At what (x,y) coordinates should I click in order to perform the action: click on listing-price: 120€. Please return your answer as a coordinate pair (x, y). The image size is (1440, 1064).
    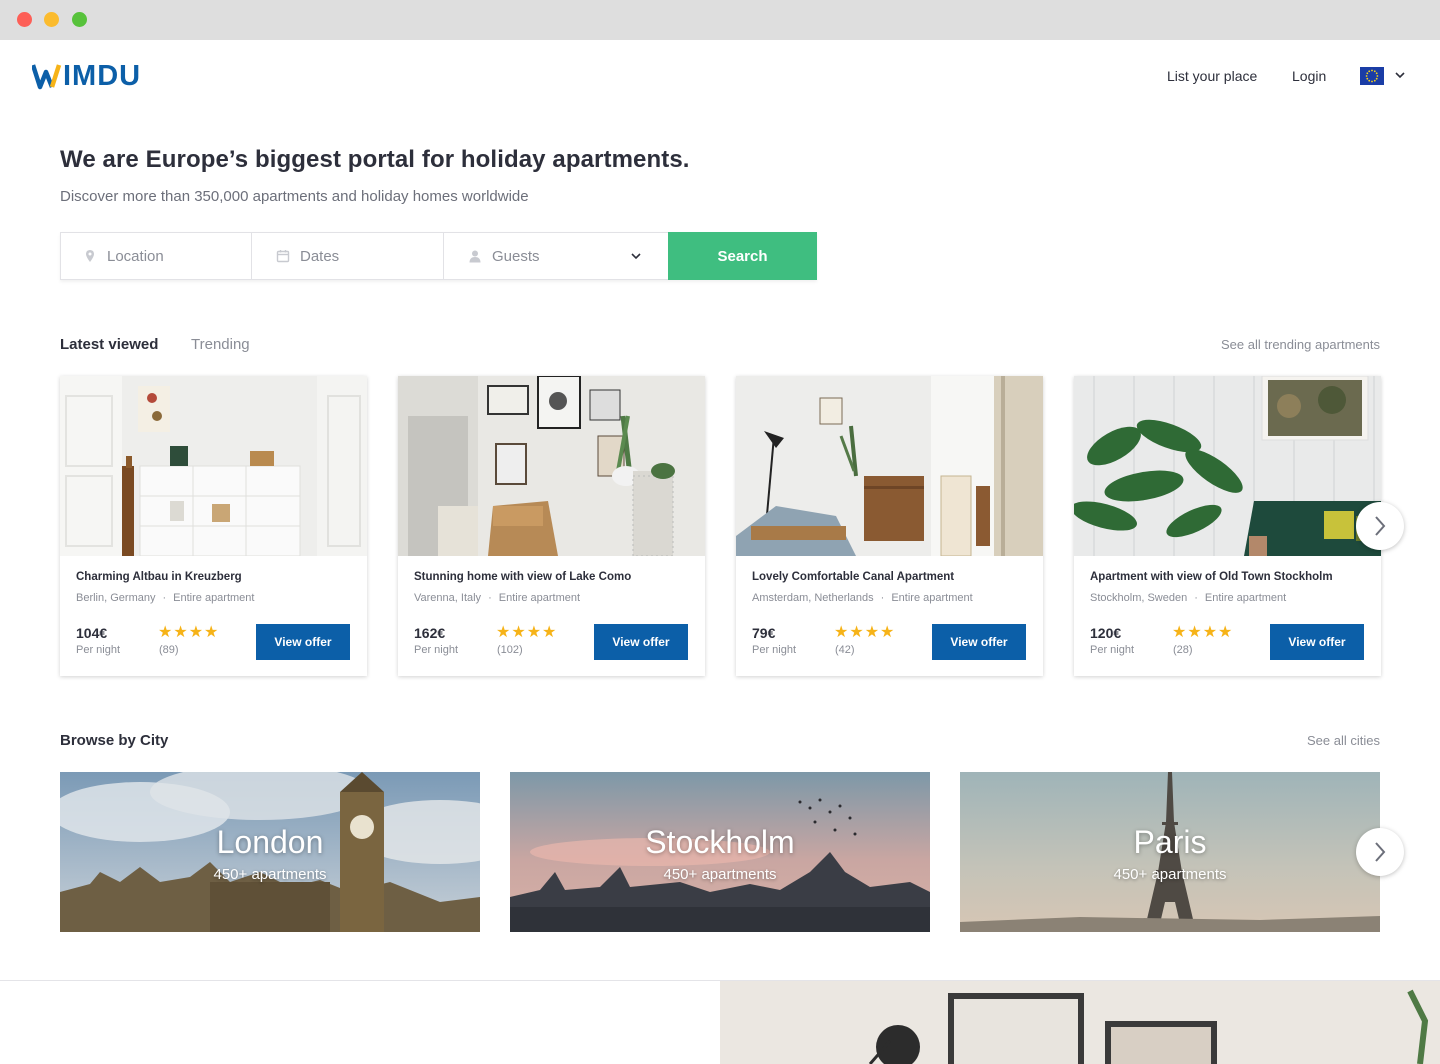
    Looking at the image, I should click on (1106, 633).